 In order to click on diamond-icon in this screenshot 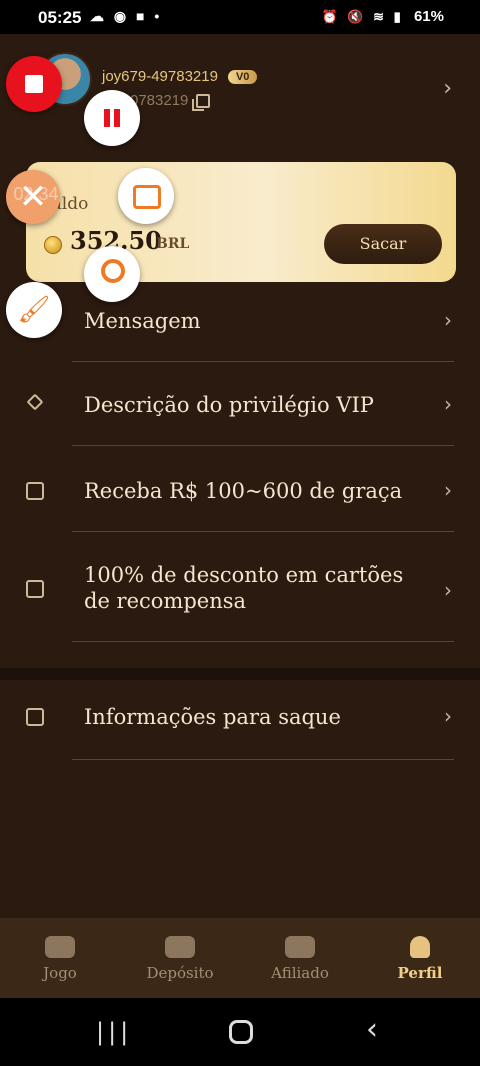, I will do `click(35, 402)`.